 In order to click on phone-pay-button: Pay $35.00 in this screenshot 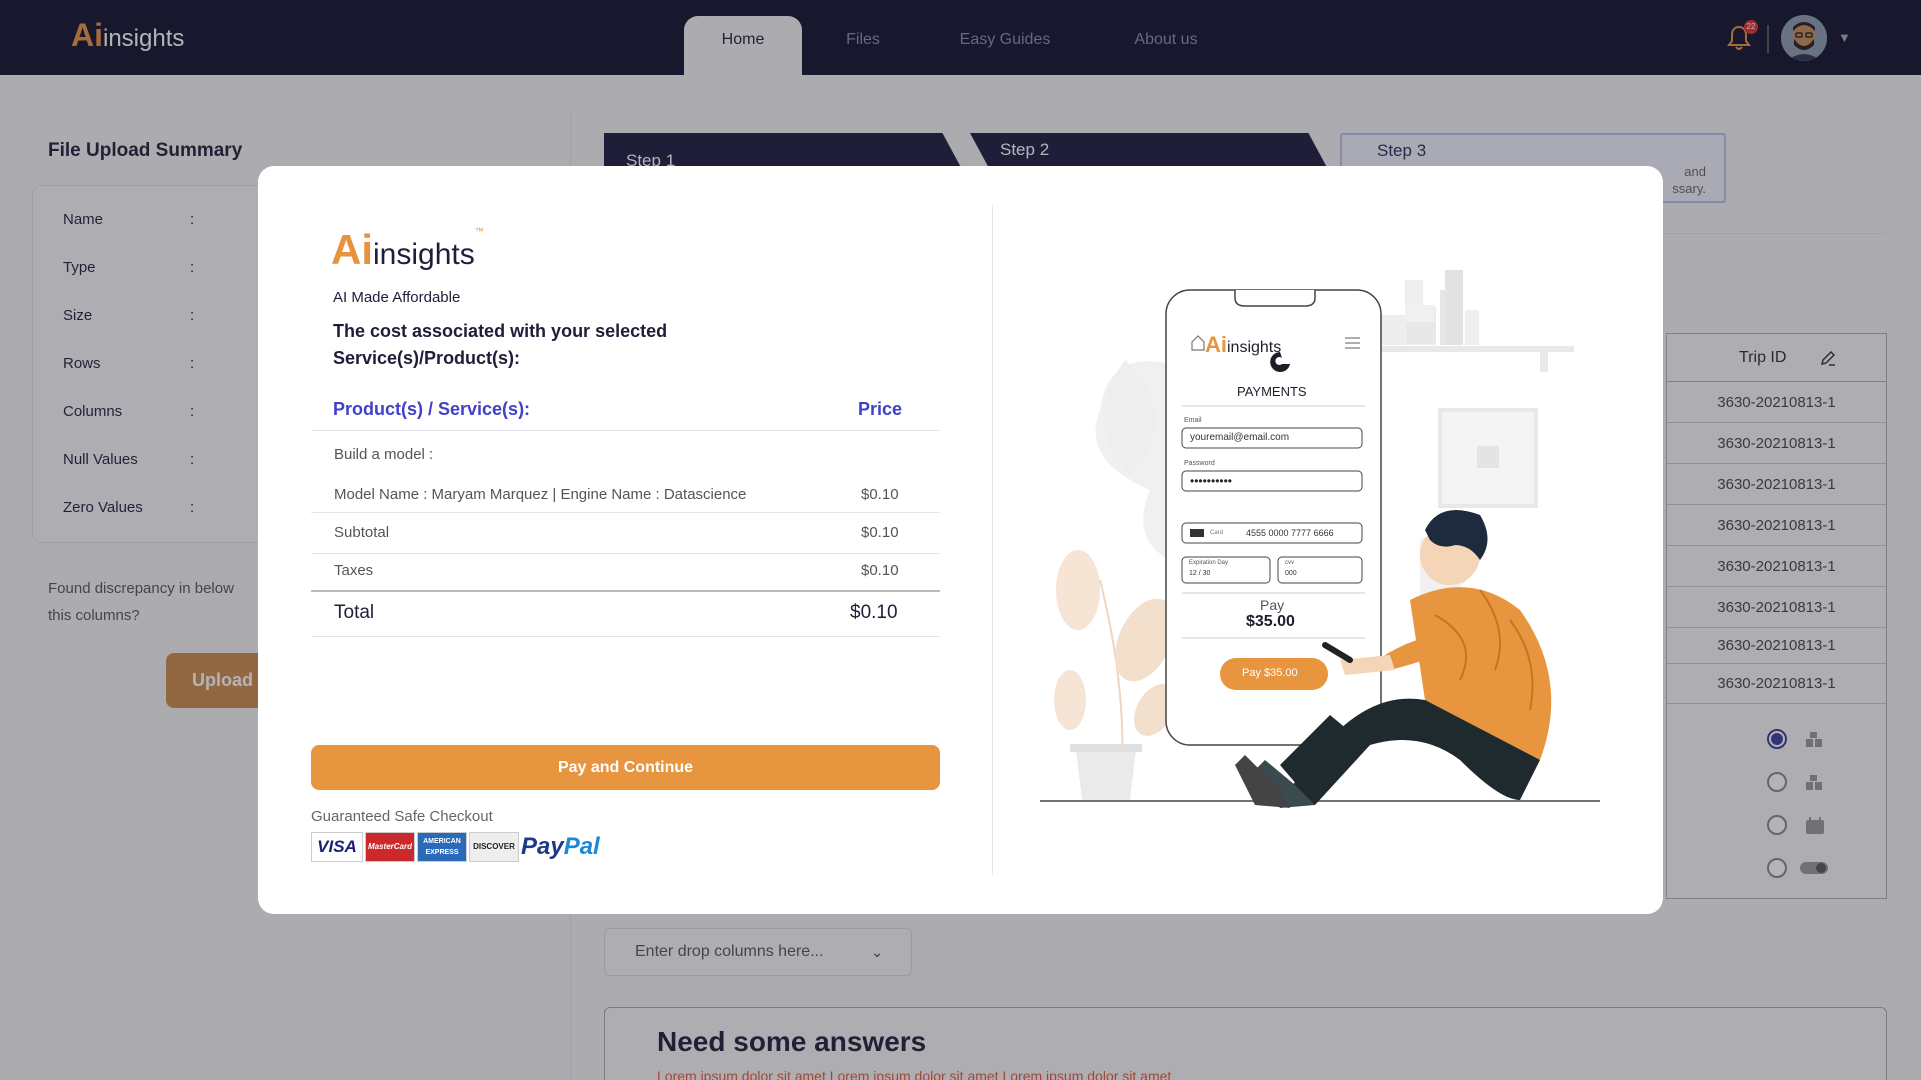, I will do `click(1270, 673)`.